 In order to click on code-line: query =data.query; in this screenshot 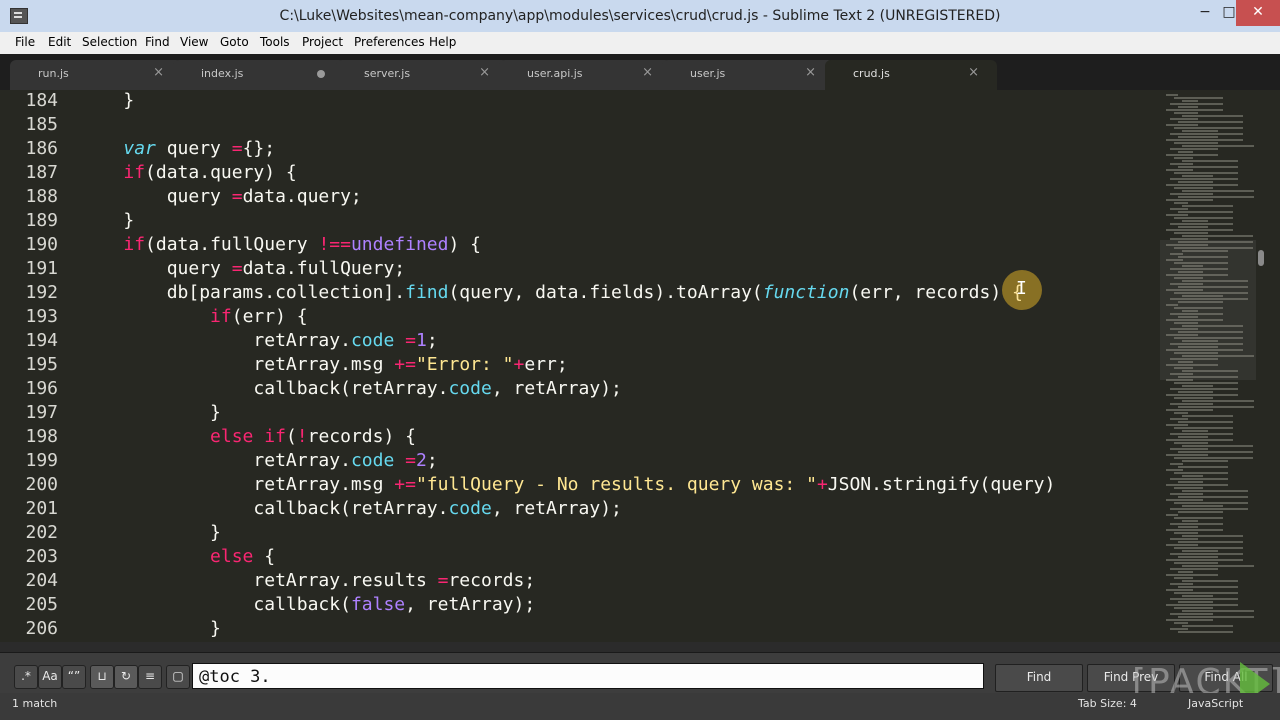, I will do `click(221, 196)`.